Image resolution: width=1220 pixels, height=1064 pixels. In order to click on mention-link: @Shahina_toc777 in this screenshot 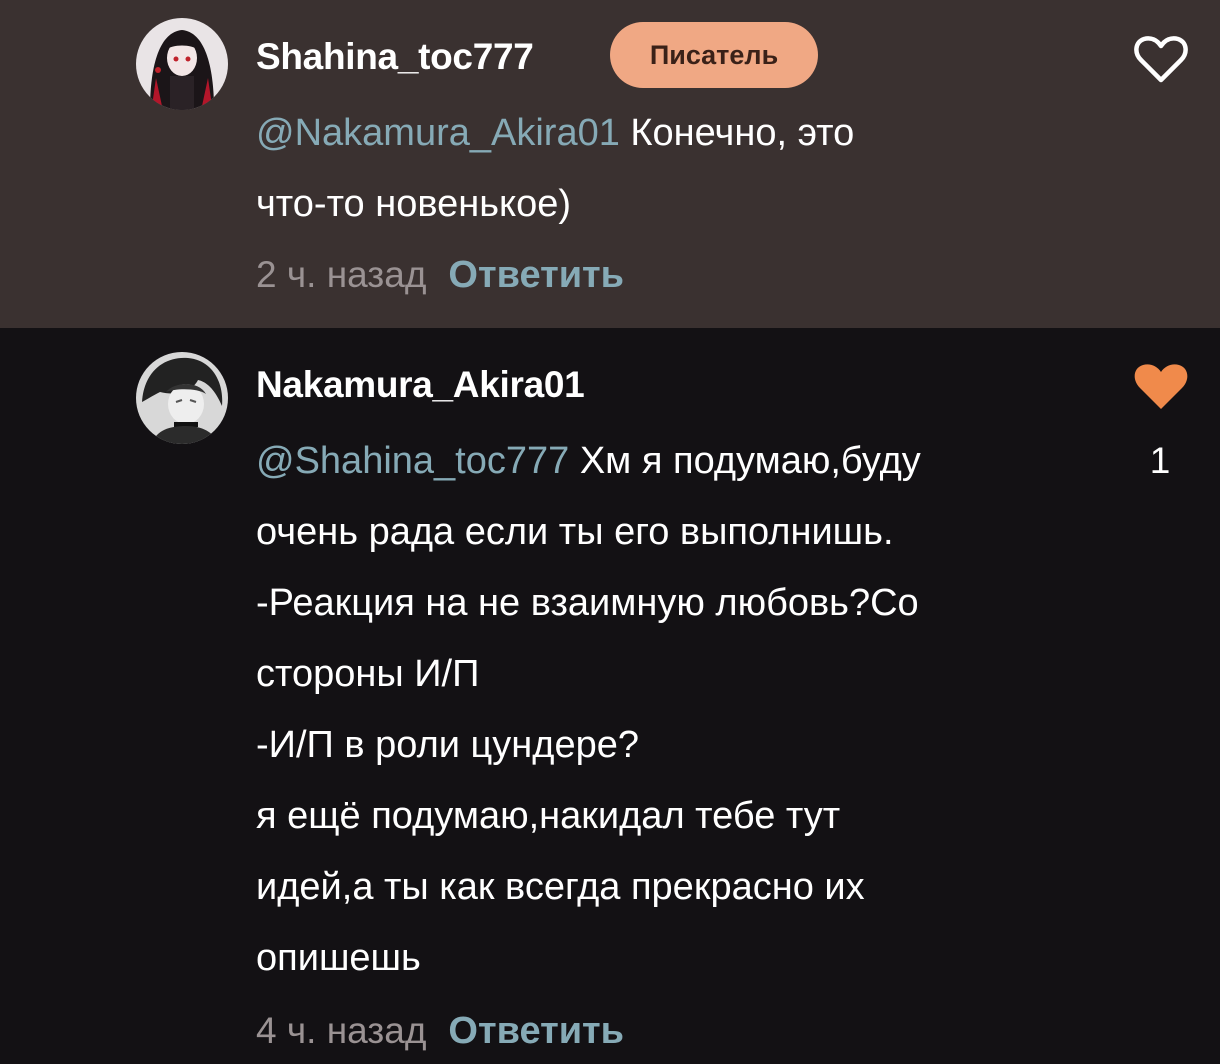, I will do `click(412, 461)`.